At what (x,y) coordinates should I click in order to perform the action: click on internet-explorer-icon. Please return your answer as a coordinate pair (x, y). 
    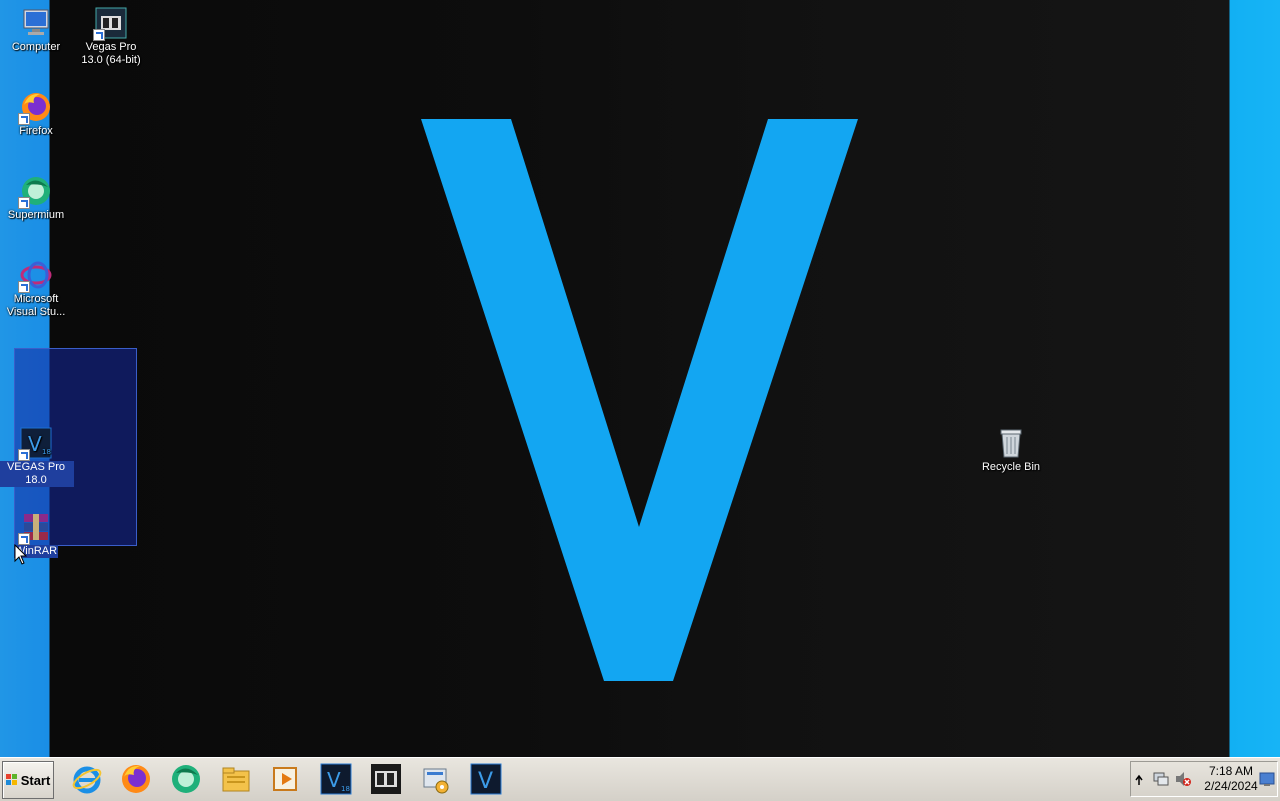
    Looking at the image, I should click on (87, 780).